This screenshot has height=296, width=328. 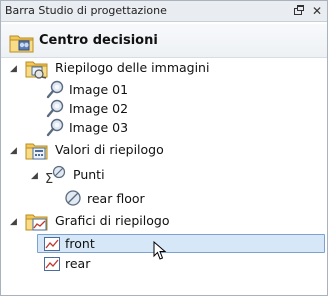 What do you see at coordinates (132, 67) in the screenshot?
I see `tree-node-label: Riepilogo delle immagini` at bounding box center [132, 67].